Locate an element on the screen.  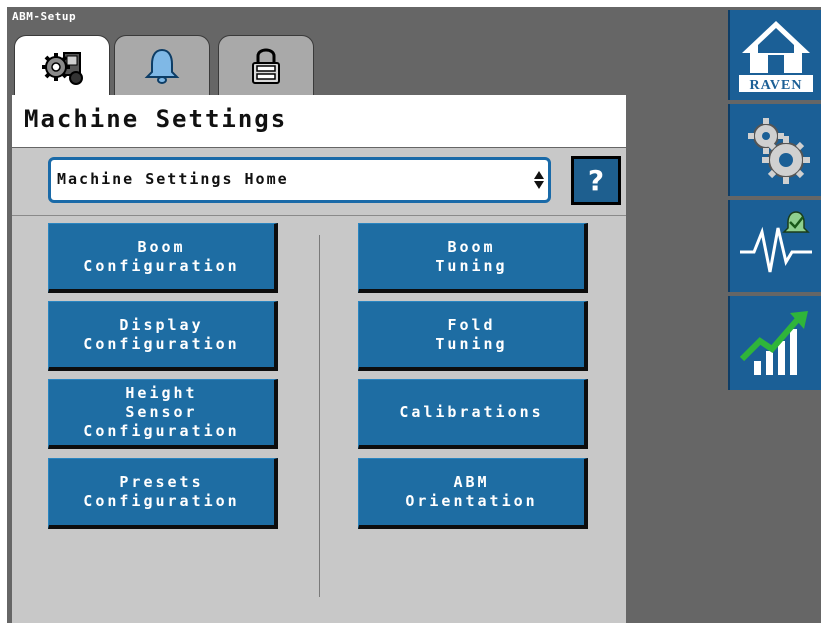
calibrations-button: Calibrations is located at coordinates (473, 414).